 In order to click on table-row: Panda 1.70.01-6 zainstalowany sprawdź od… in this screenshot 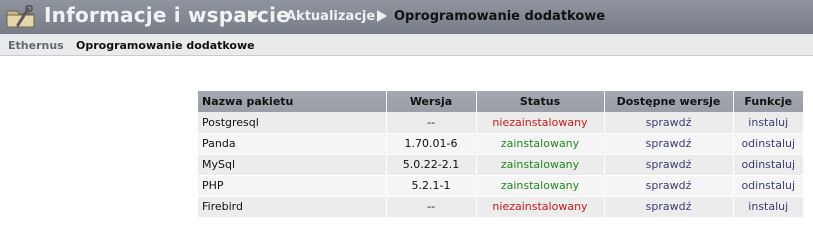, I will do `click(500, 144)`.